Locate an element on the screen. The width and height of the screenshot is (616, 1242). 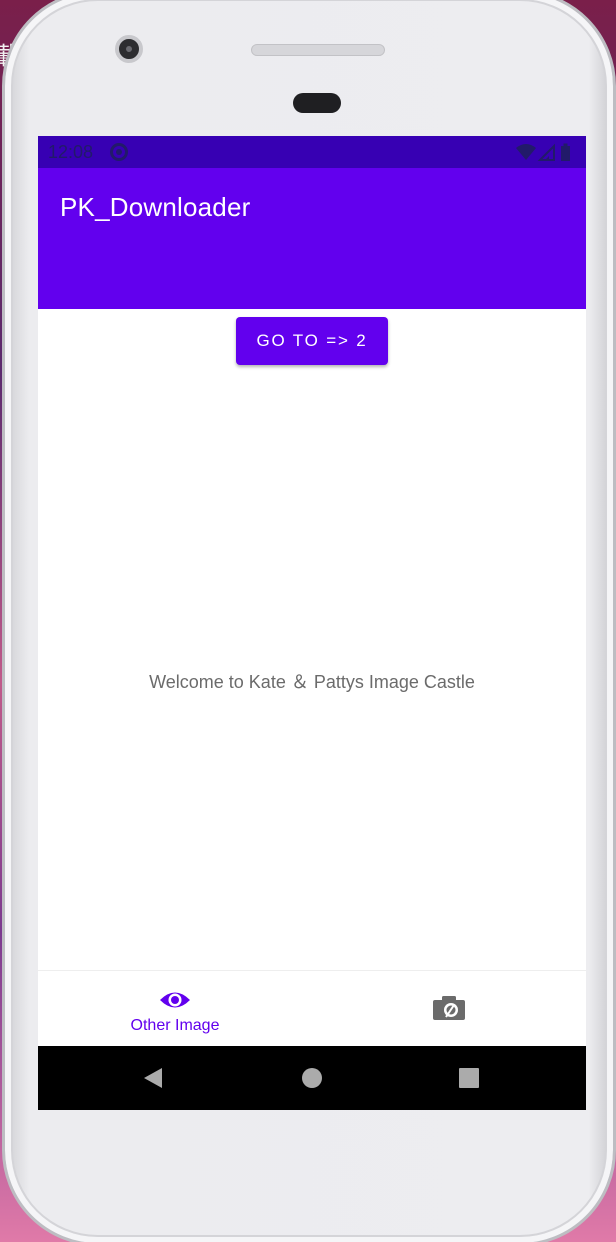
earpiece-speaker is located at coordinates (318, 50).